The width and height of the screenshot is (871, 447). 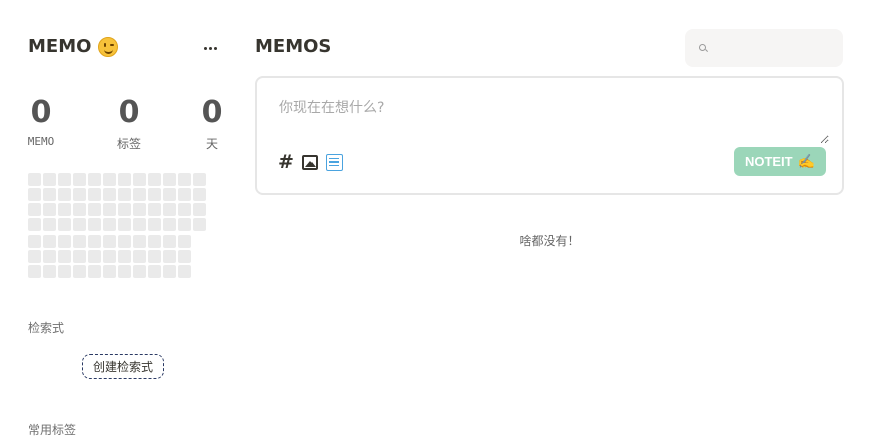 I want to click on create-query-button: 创建检索式, so click(x=123, y=366).